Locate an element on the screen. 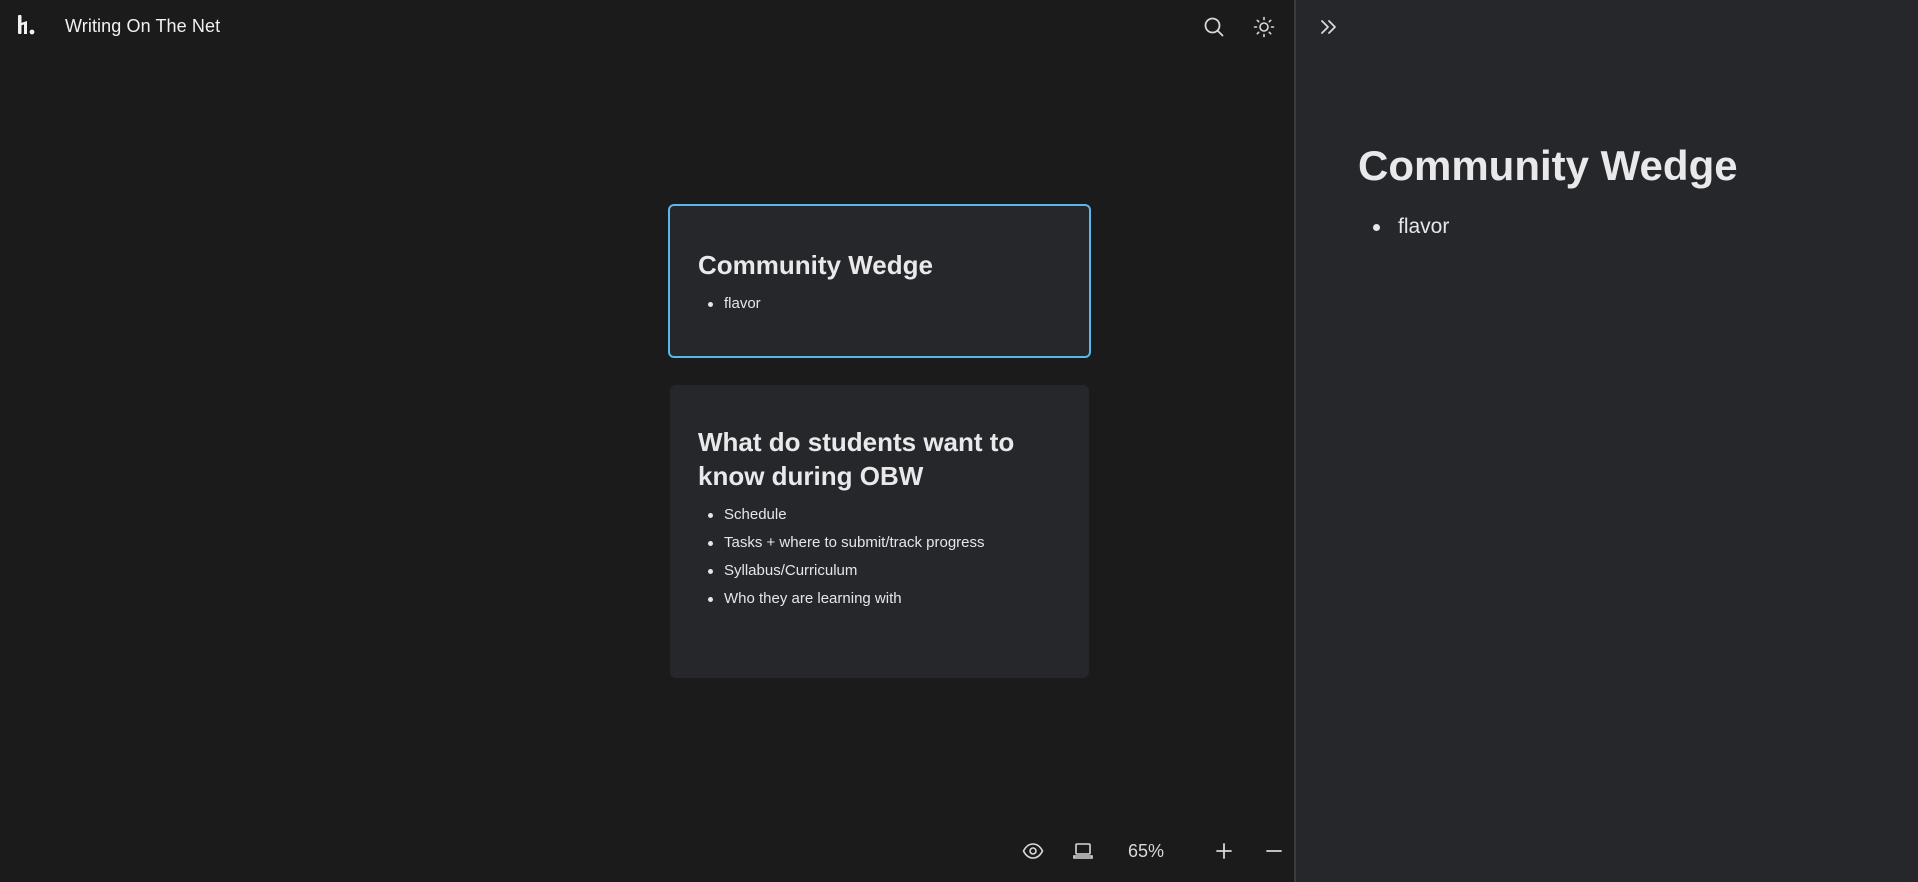 Image resolution: width=1918 pixels, height=882 pixels. zoom-in-button is located at coordinates (1224, 851).